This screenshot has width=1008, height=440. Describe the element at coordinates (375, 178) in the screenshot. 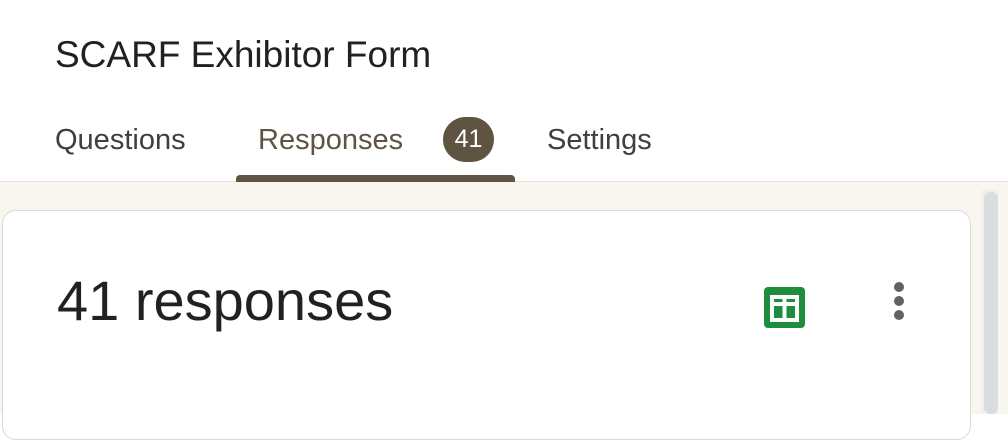

I see `active-tab-indicator` at that location.